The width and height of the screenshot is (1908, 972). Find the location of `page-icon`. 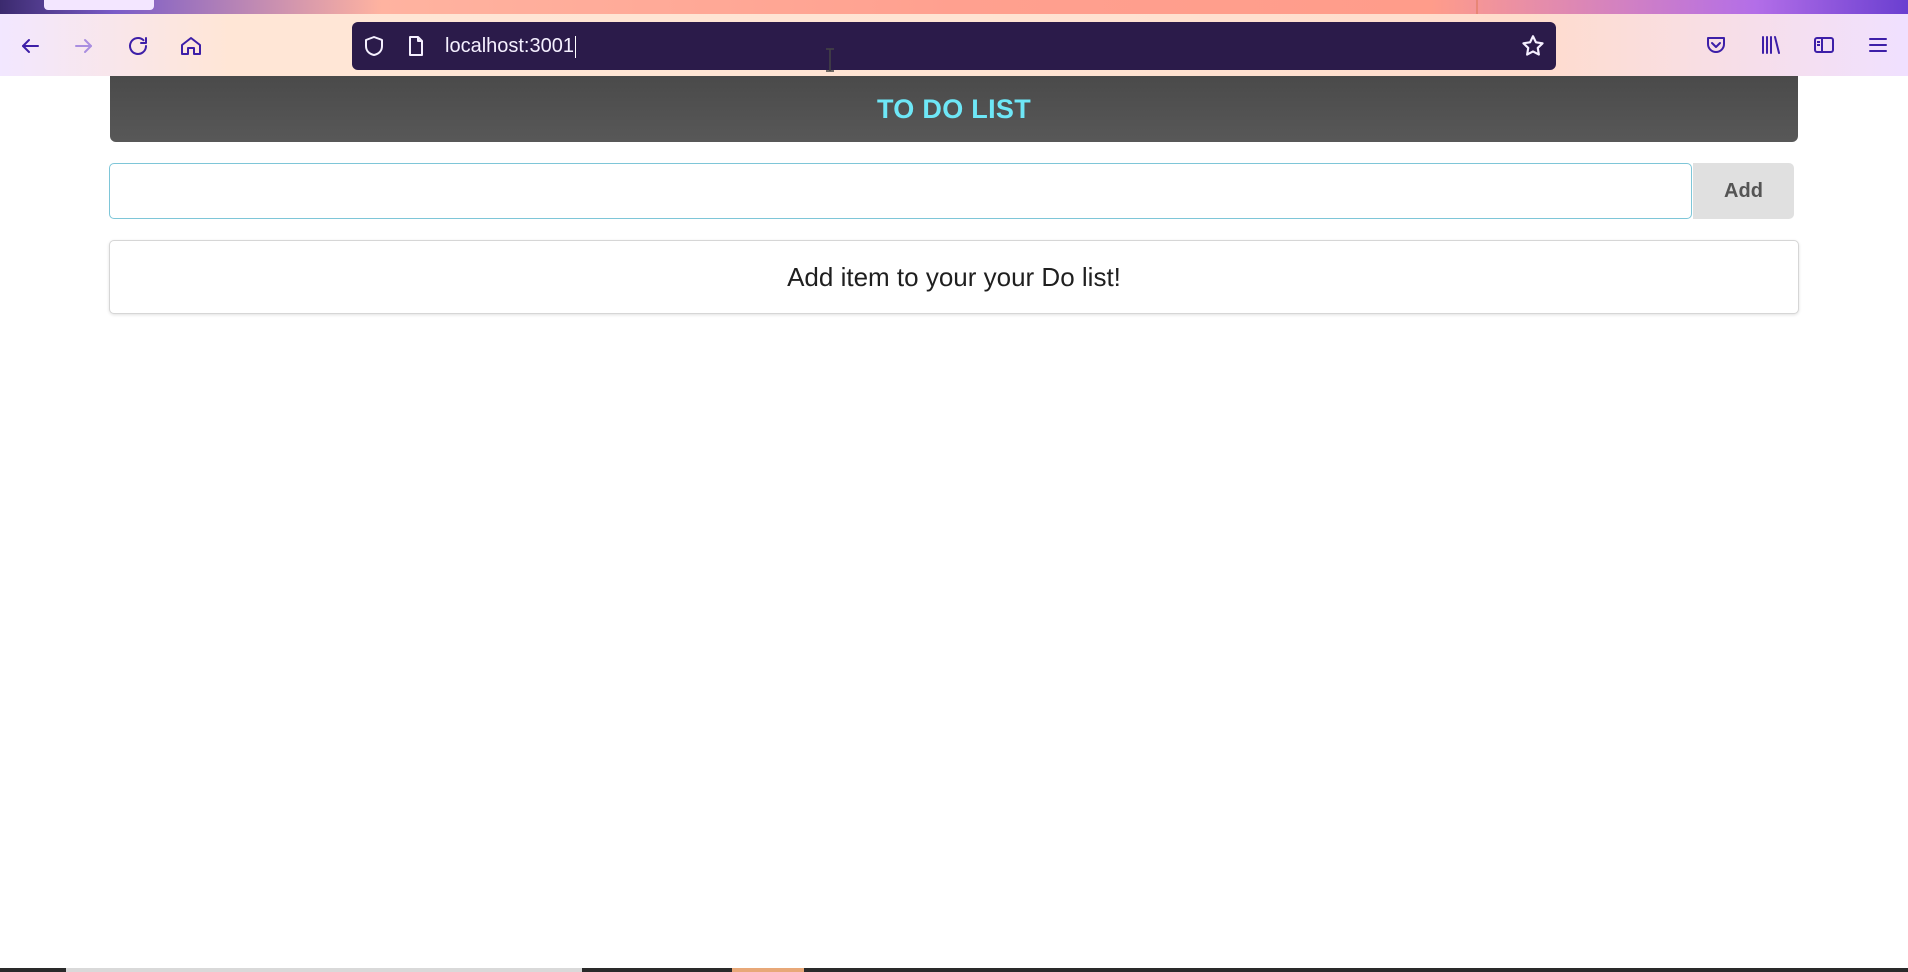

page-icon is located at coordinates (416, 46).